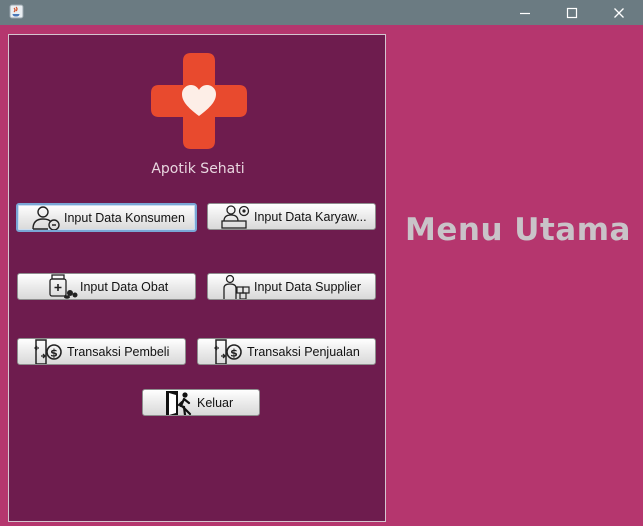  I want to click on exit-door-icon, so click(179, 402).